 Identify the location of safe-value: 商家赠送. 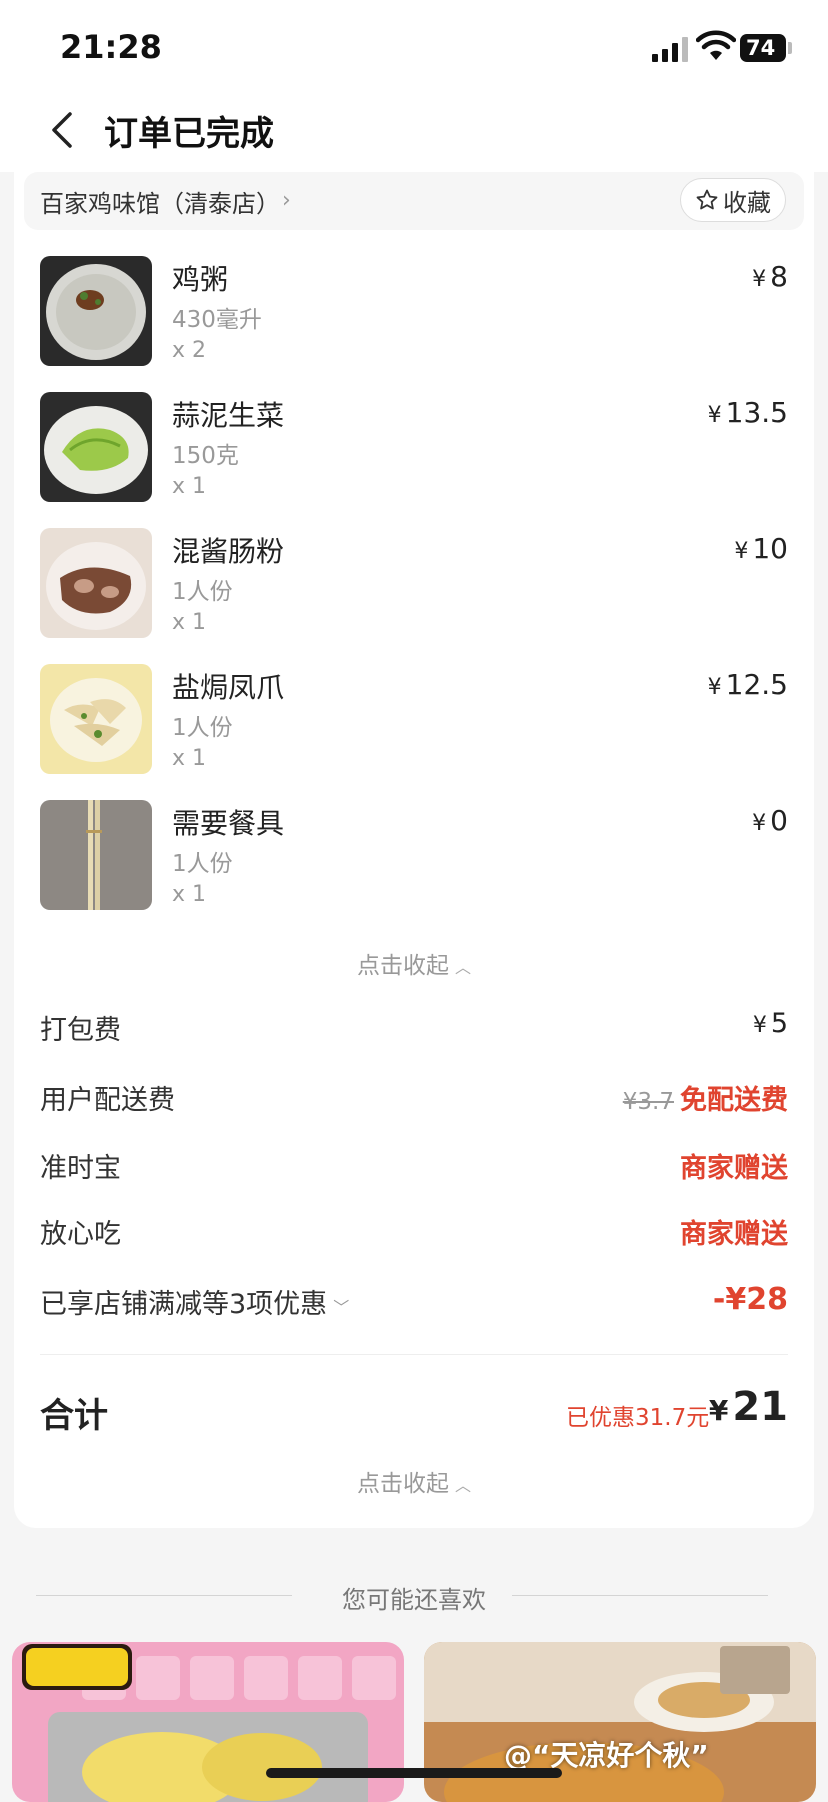
(734, 1234).